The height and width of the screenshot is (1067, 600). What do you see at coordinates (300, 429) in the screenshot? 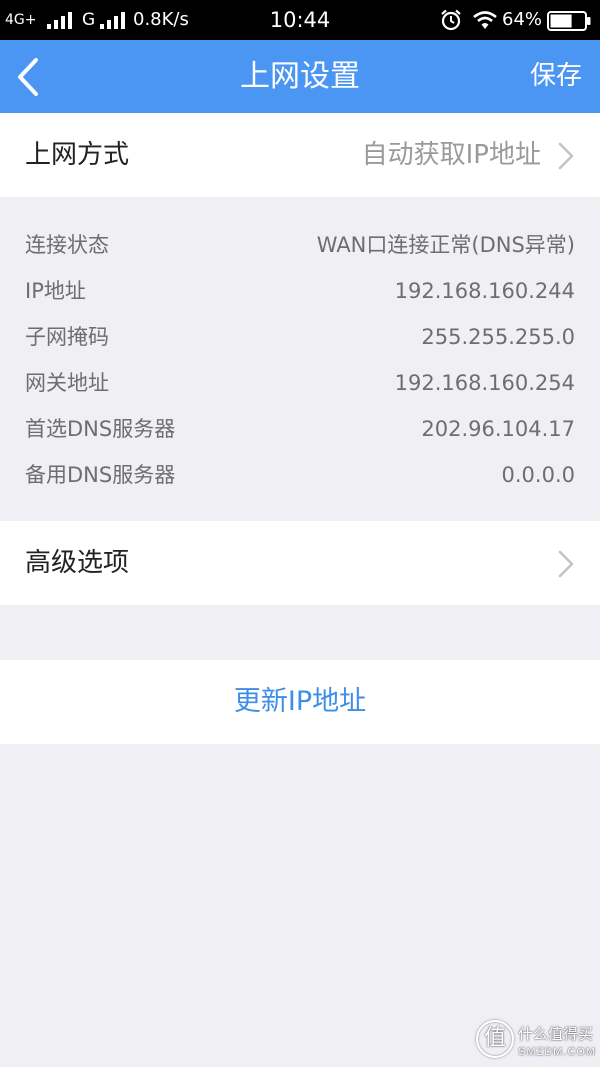
I see `info-row-primary-dns: 首选DNS服务器 202.96.104.17` at bounding box center [300, 429].